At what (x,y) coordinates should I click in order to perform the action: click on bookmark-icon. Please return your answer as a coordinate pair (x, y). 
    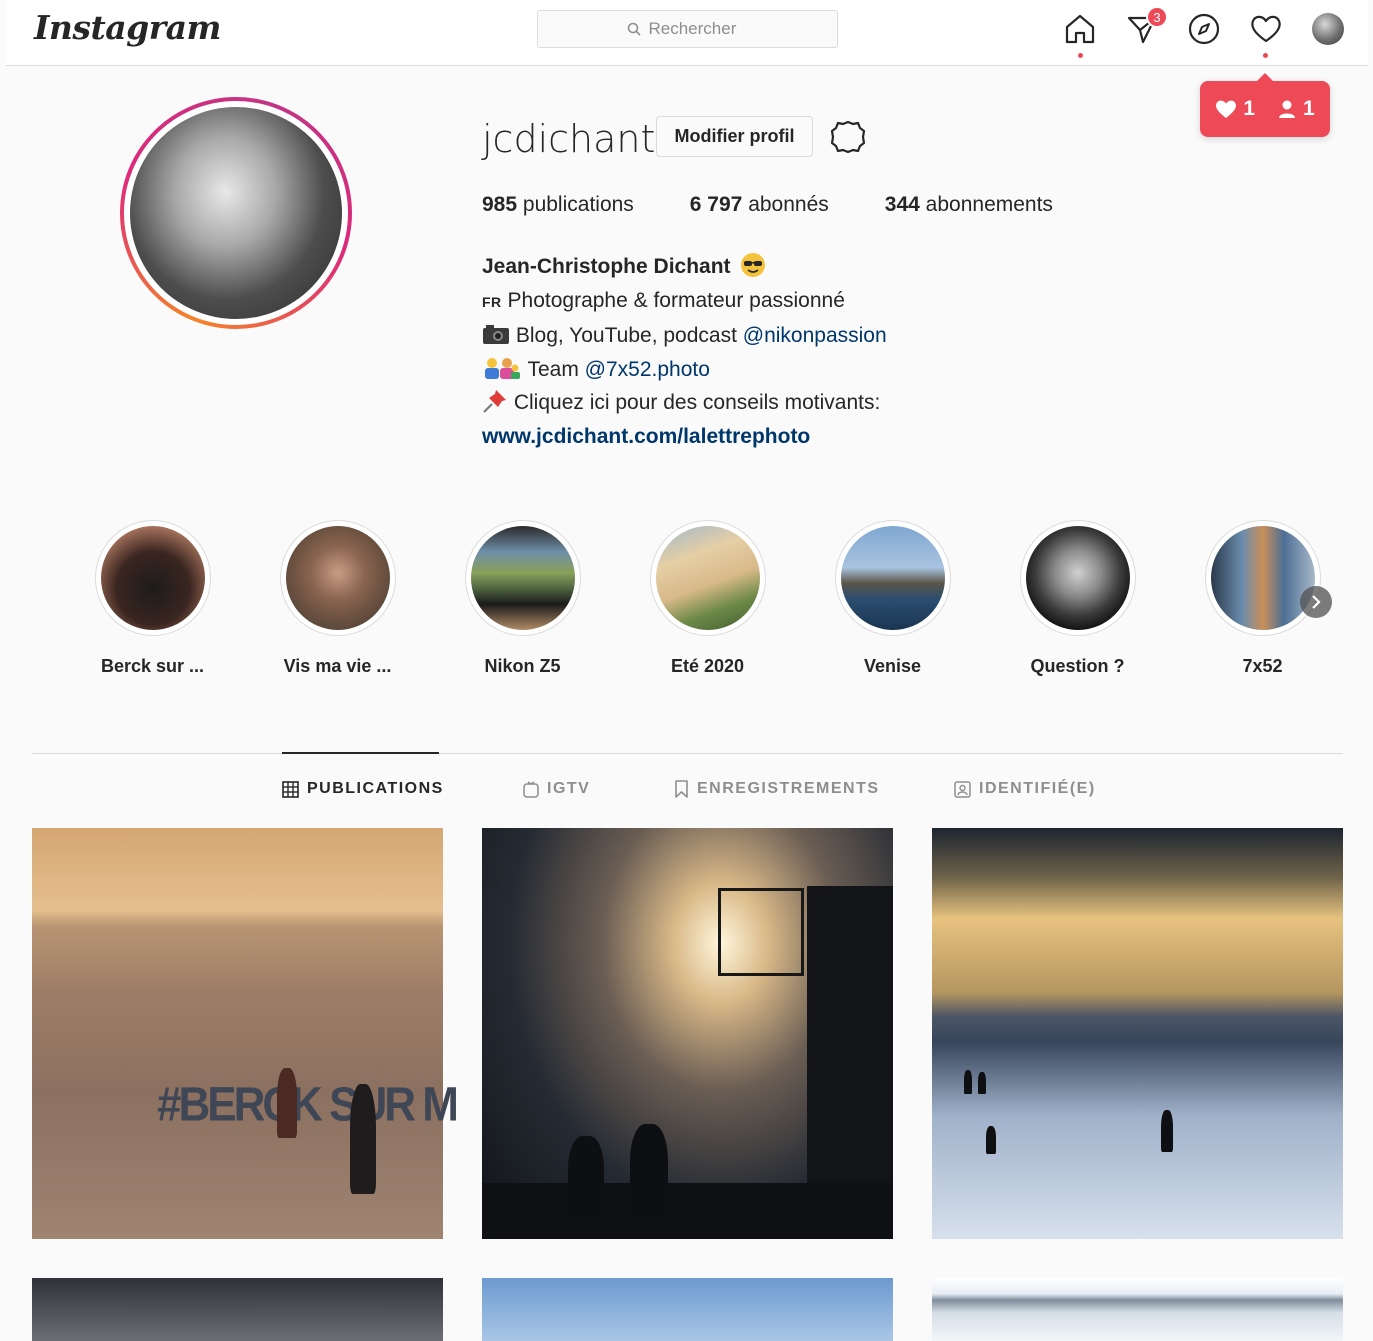
    Looking at the image, I should click on (681, 789).